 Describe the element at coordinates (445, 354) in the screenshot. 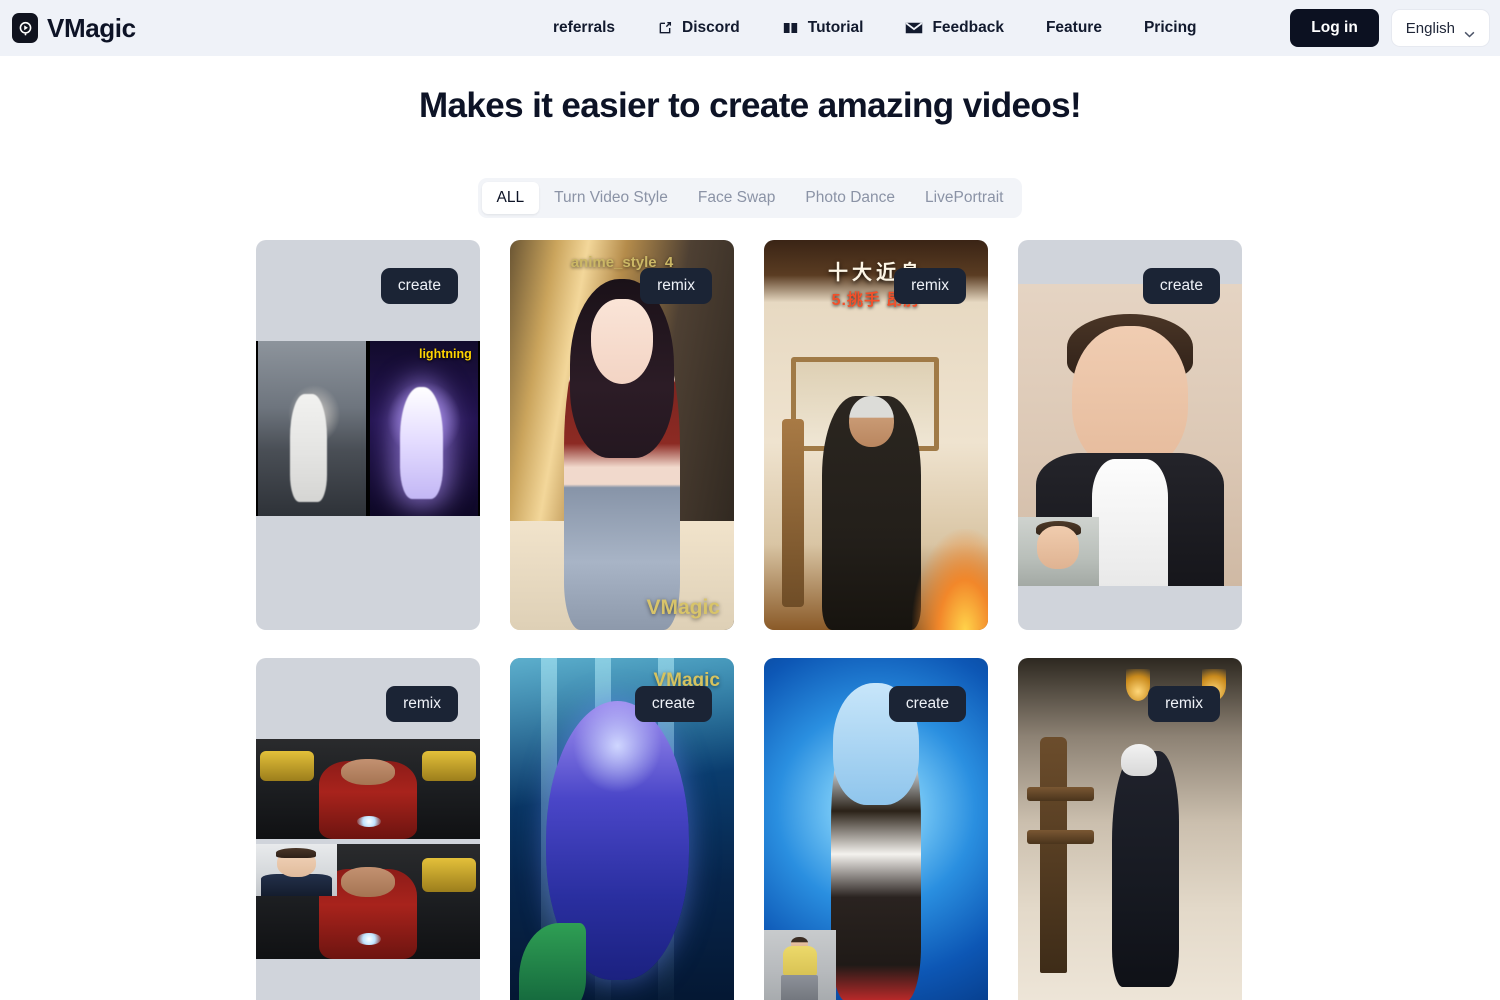

I see `overlay-label: lightning` at that location.